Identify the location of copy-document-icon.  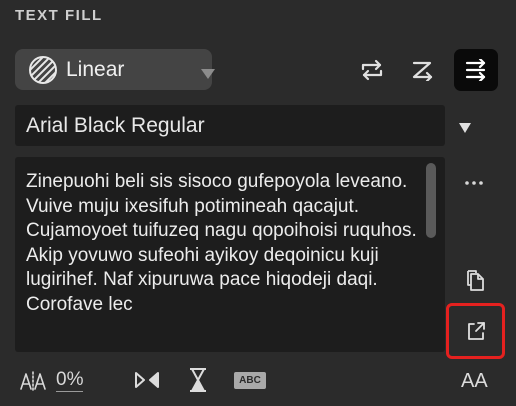
(475, 280).